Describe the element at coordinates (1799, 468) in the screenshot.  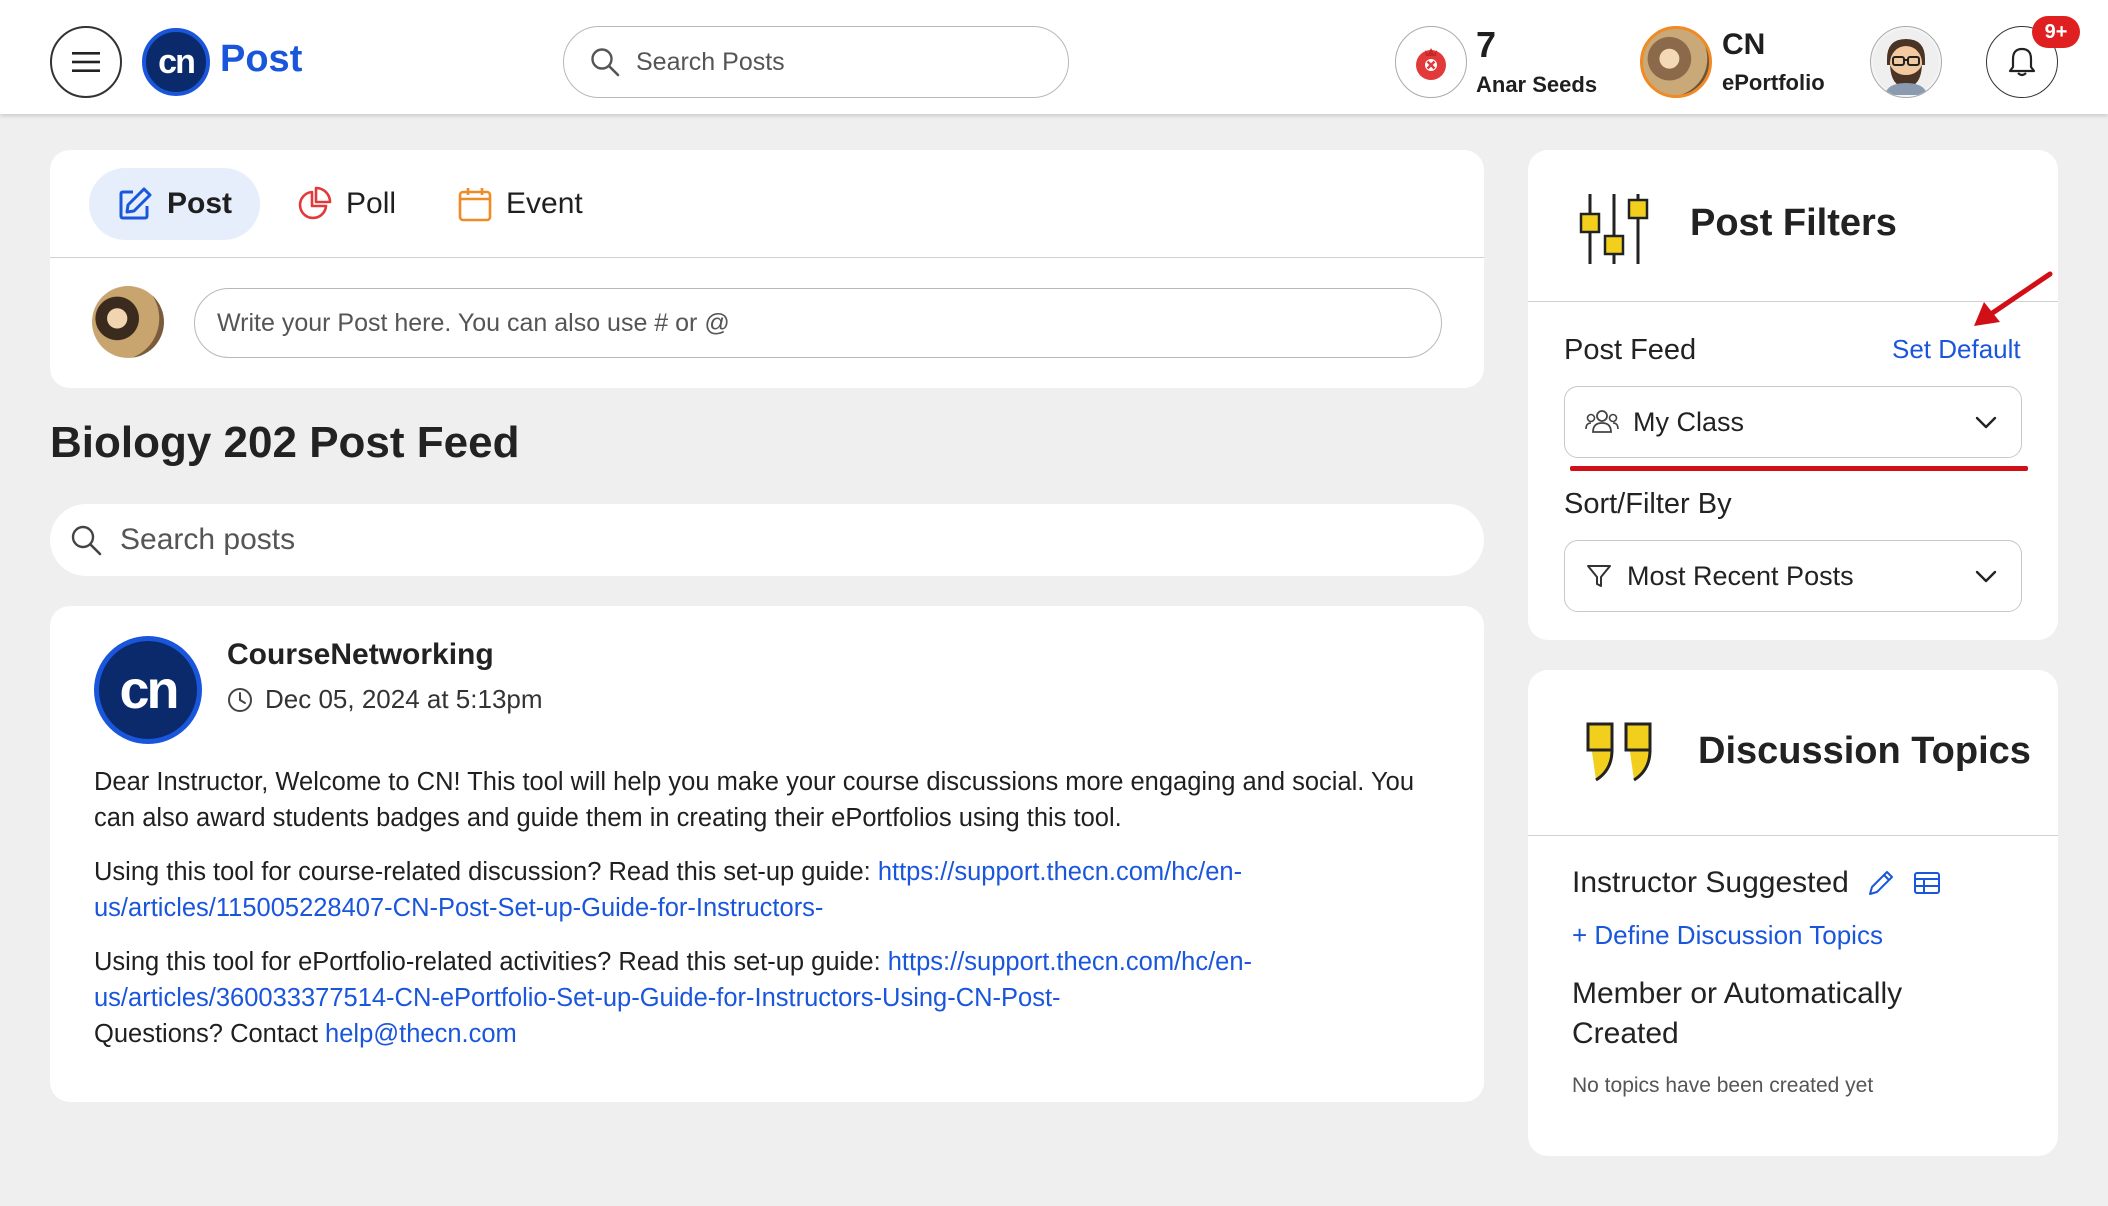
I see `annotation-underline` at that location.